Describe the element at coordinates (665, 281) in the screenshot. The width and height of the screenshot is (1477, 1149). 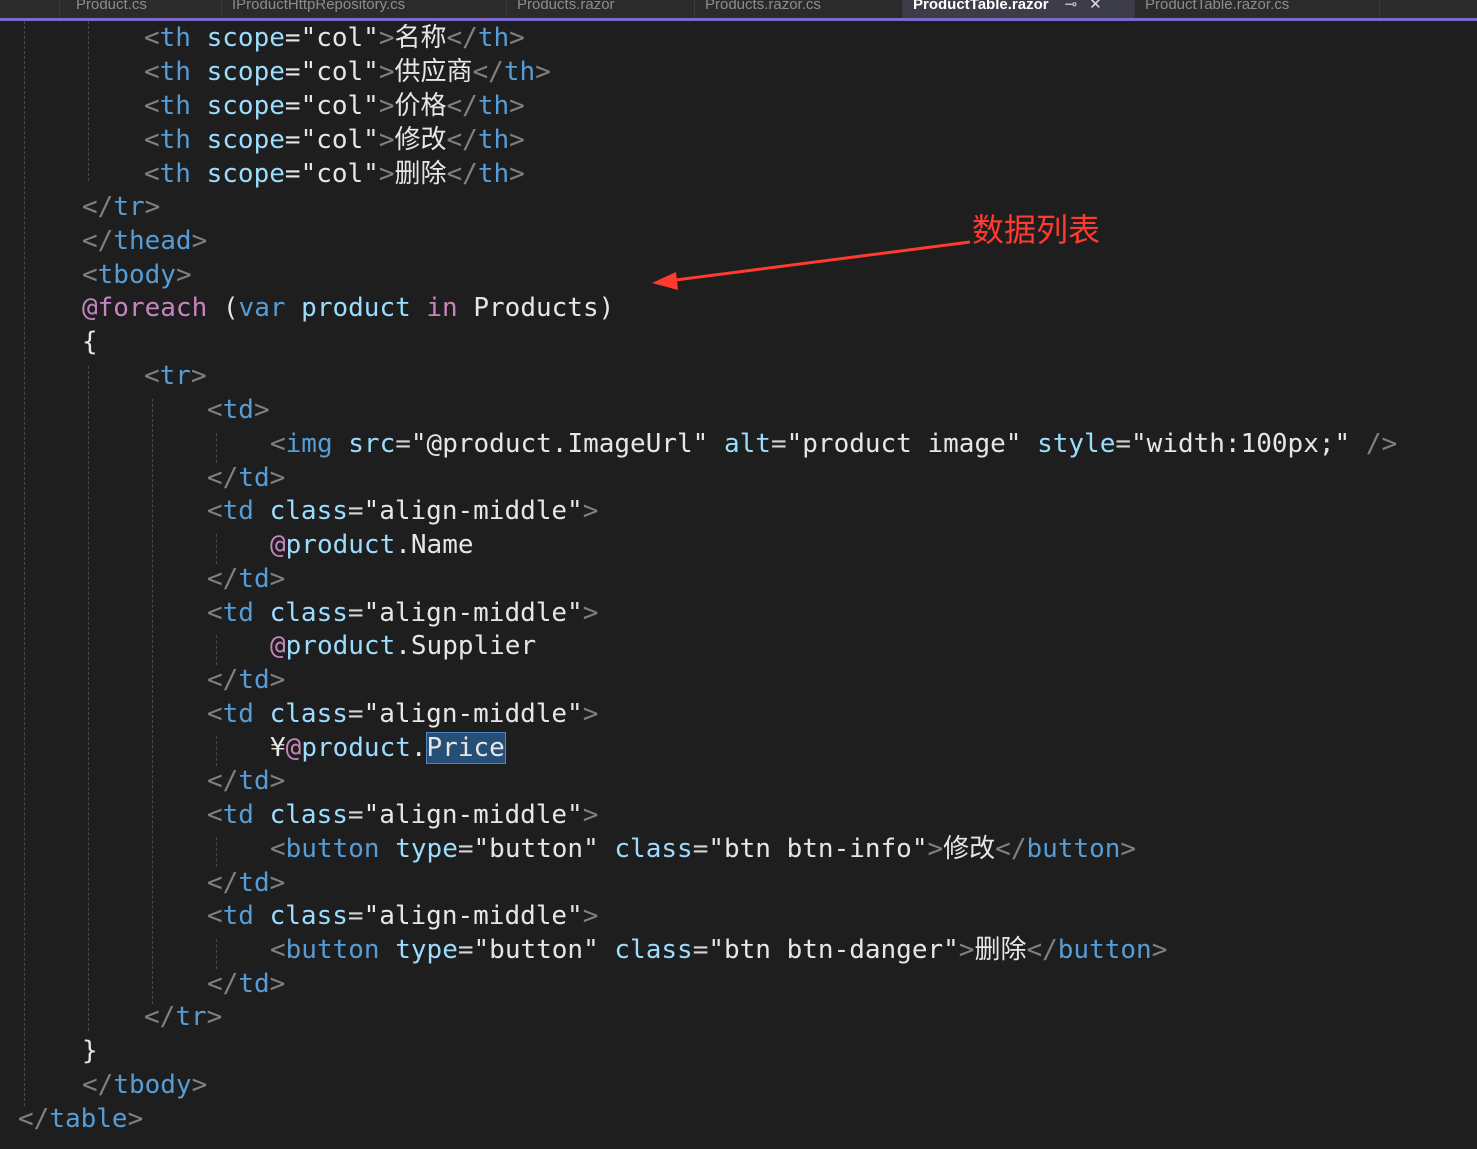
I see `arrow-head` at that location.